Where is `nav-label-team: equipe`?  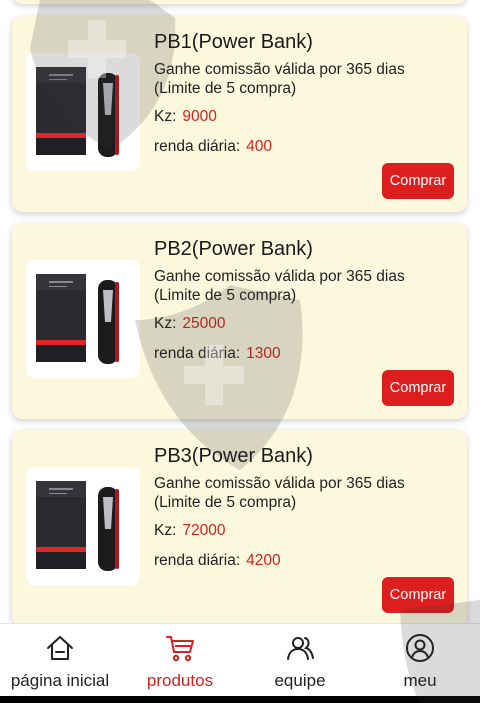 nav-label-team: equipe is located at coordinates (300, 680).